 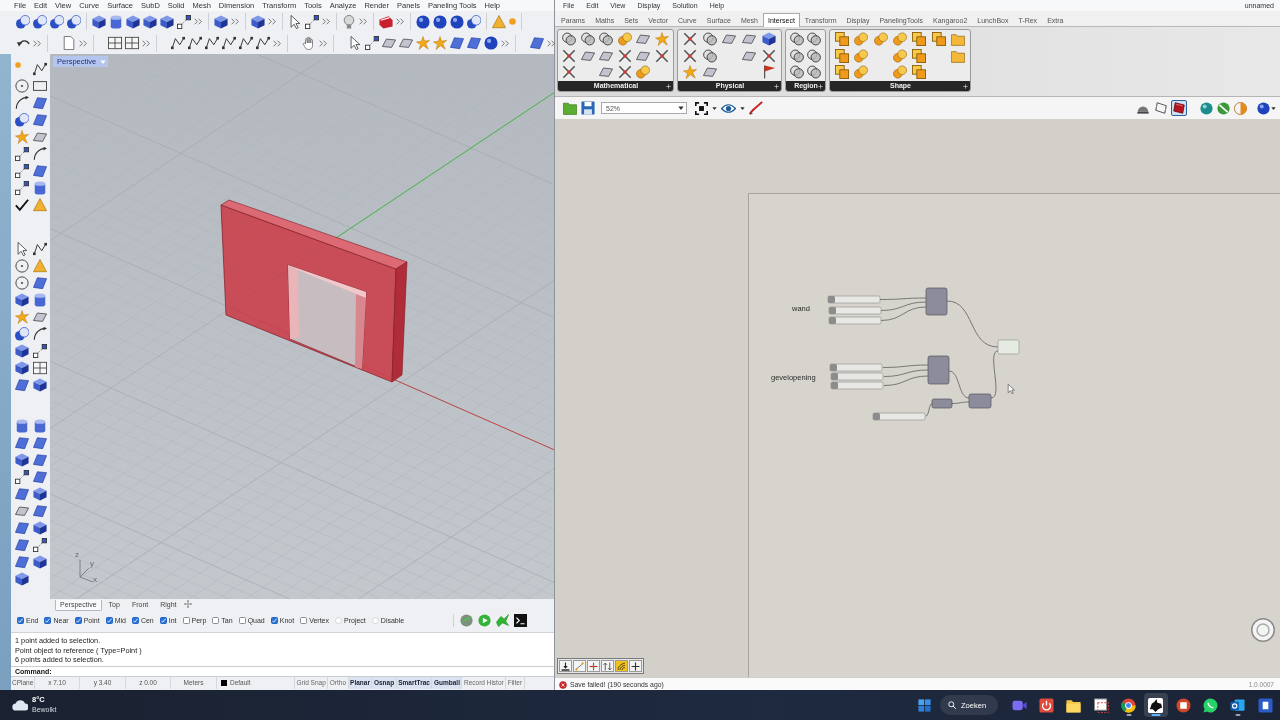 I want to click on panel-node, so click(x=1008, y=347).